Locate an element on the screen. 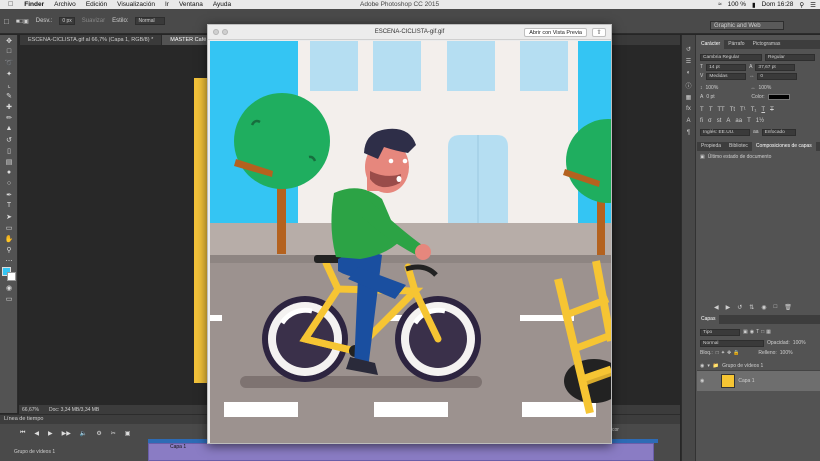 This screenshot has height=461, width=820. font-size-input: 14 pt is located at coordinates (726, 67).